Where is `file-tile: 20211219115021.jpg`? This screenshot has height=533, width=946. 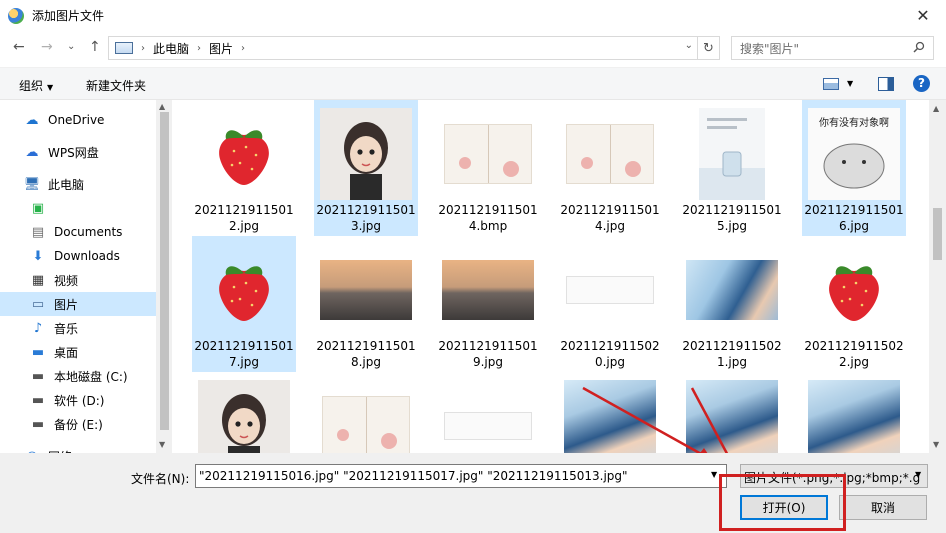 file-tile: 20211219115021.jpg is located at coordinates (732, 304).